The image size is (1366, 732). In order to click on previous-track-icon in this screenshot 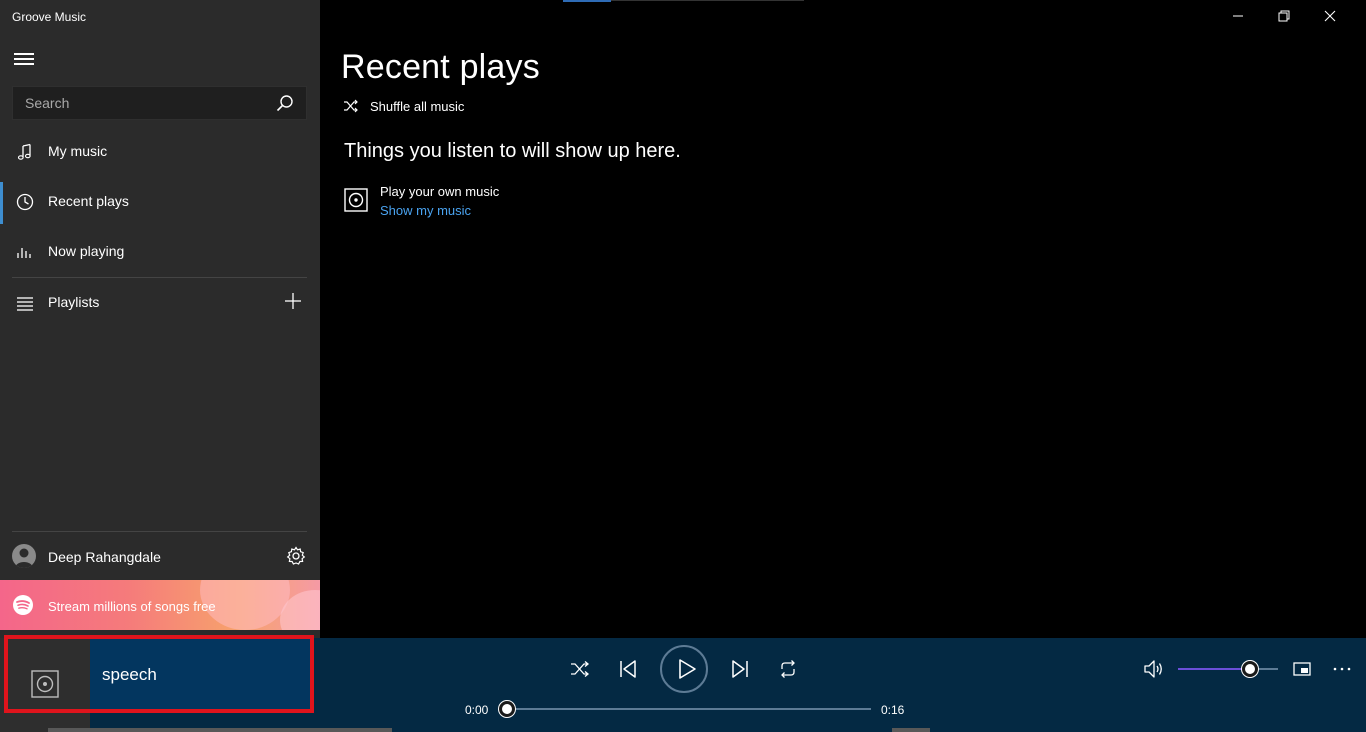, I will do `click(628, 669)`.